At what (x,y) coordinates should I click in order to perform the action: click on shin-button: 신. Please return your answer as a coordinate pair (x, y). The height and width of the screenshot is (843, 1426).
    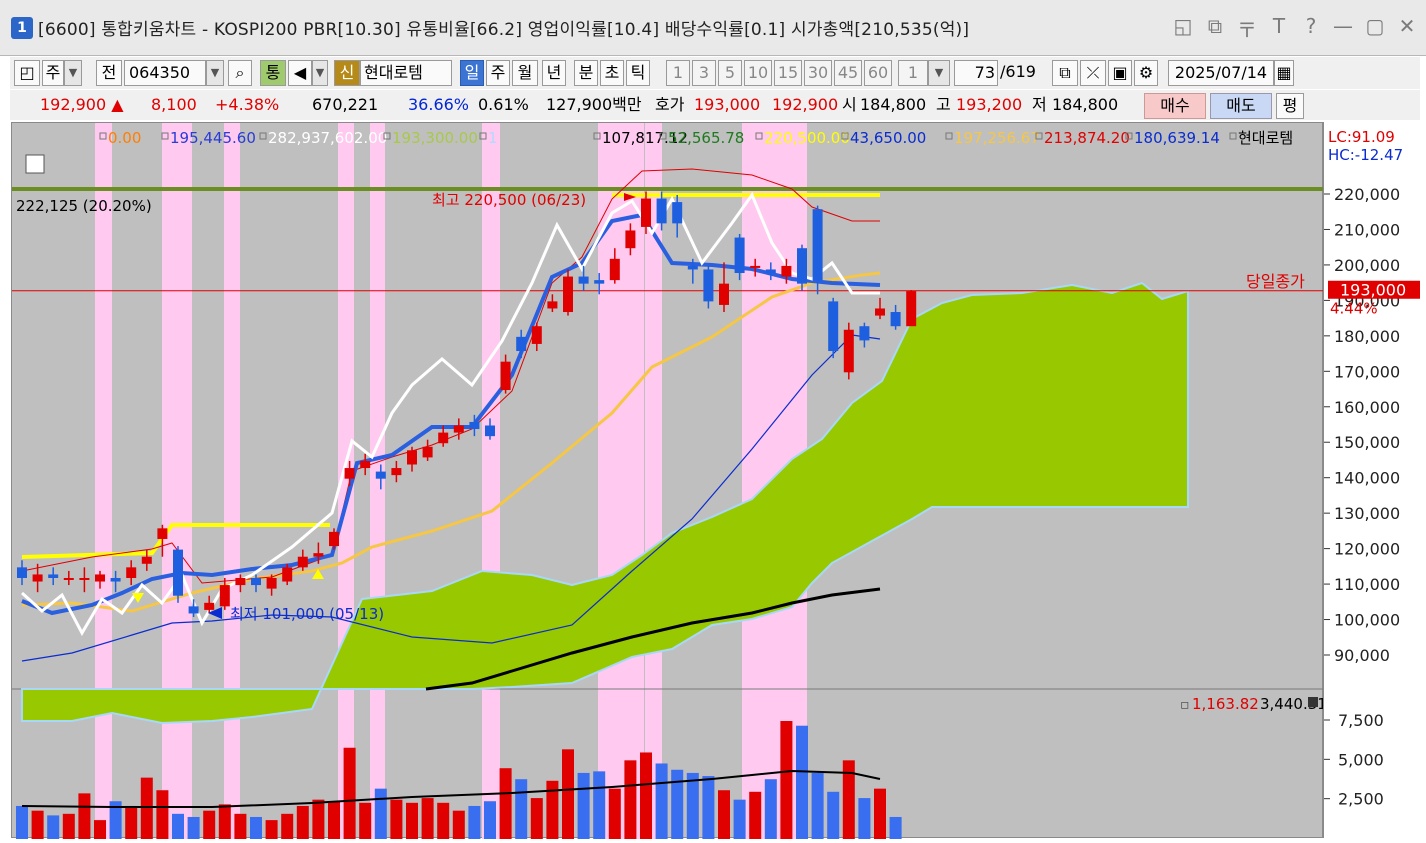
    Looking at the image, I should click on (347, 73).